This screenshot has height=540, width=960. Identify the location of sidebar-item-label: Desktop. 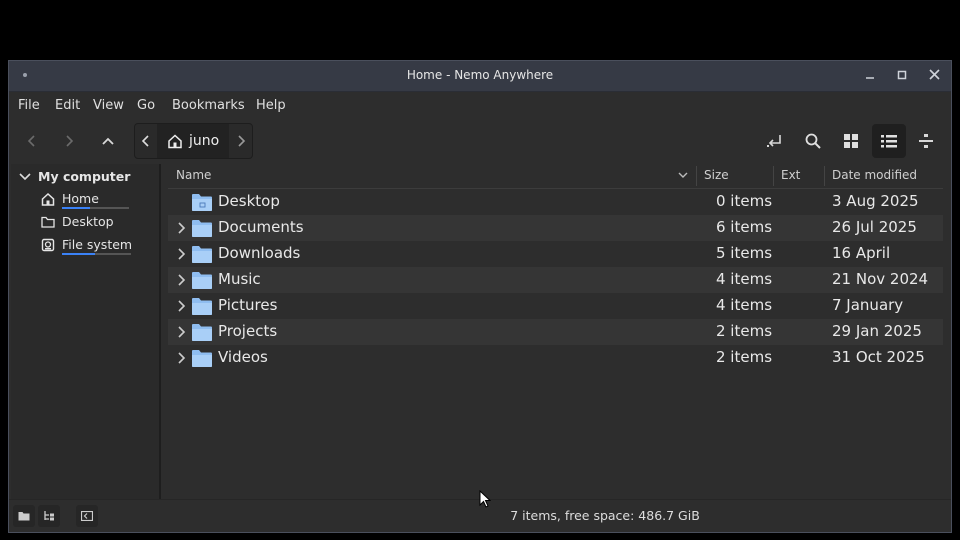
(88, 221).